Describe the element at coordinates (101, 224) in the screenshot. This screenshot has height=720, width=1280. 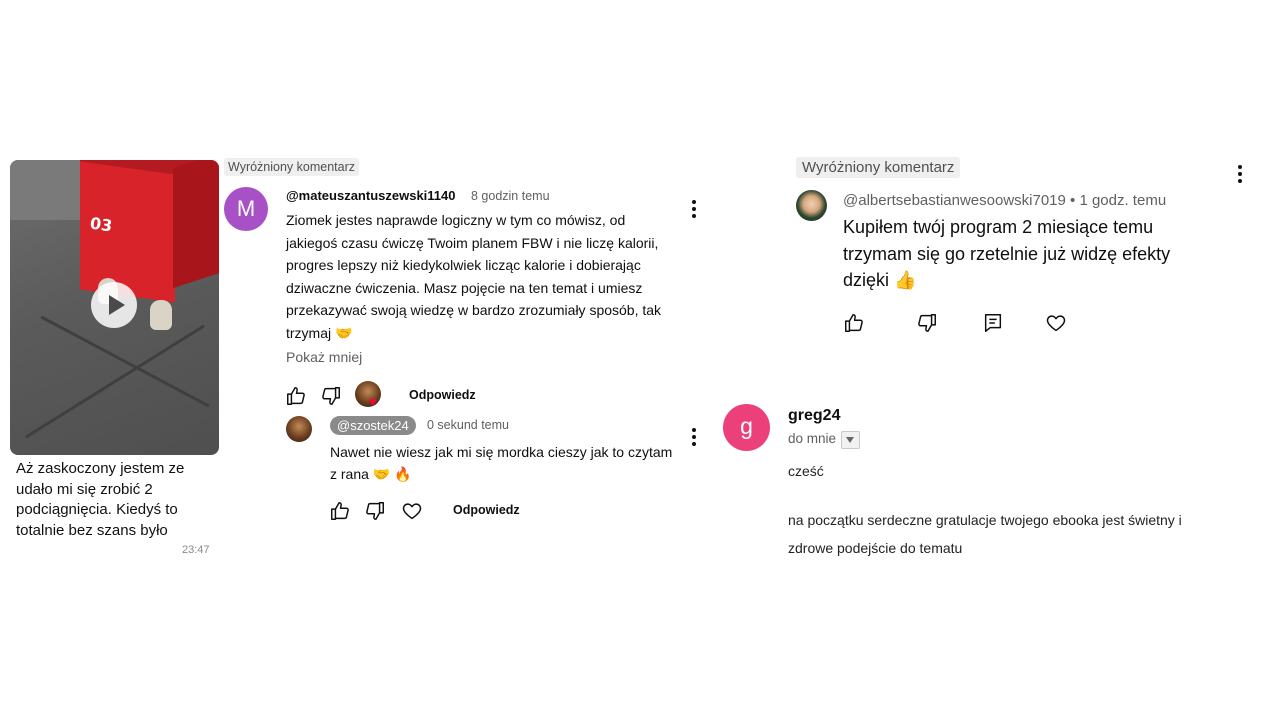
I see `plyo-box-label: 03` at that location.